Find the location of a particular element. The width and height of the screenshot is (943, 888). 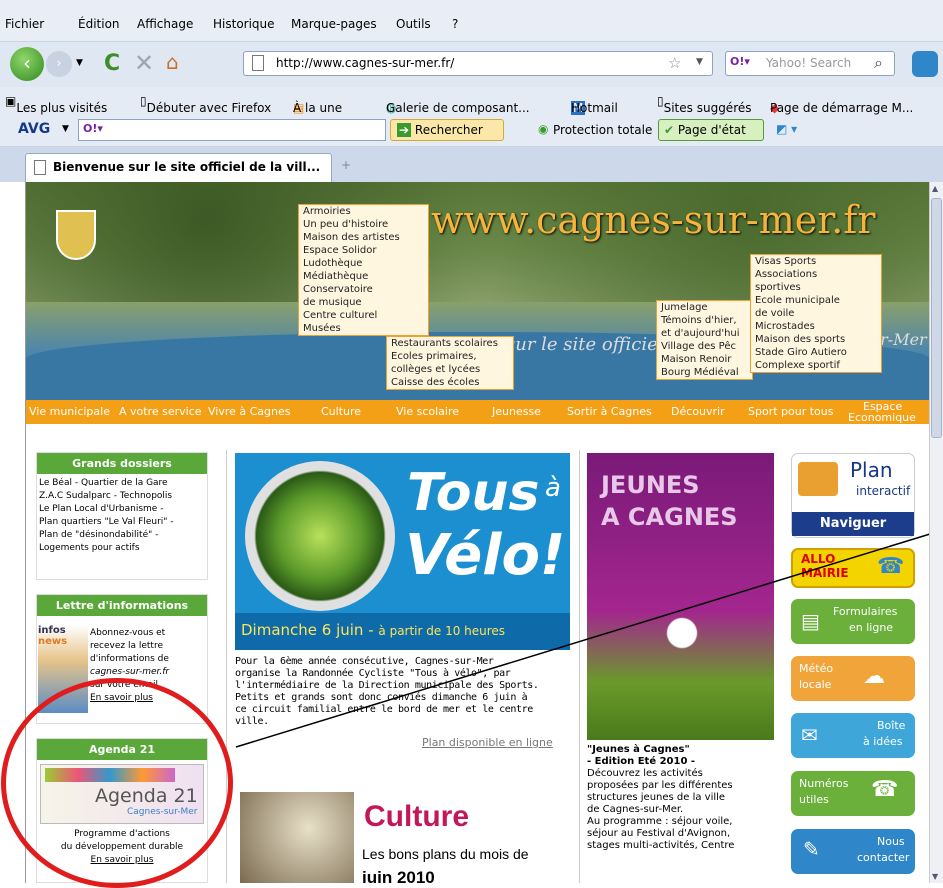

url-bar: http://www.cagnes-sur-mer.fr/ ☆ ▼ is located at coordinates (478, 63).